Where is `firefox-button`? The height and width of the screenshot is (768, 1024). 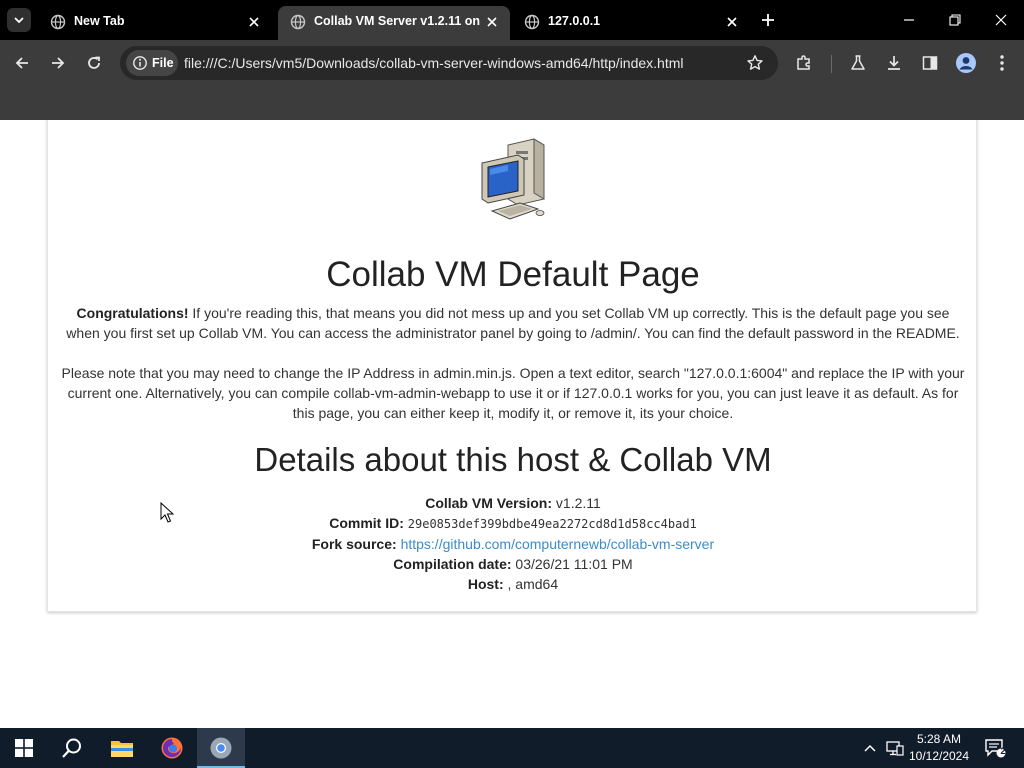
firefox-button is located at coordinates (172, 748).